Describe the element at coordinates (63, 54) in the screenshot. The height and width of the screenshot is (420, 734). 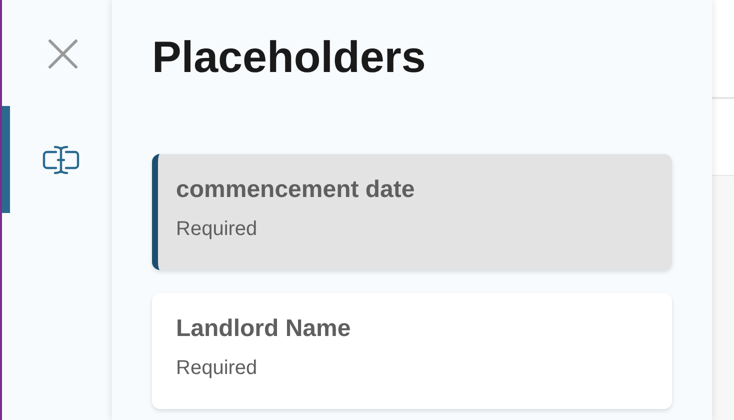
I see `close-icon` at that location.